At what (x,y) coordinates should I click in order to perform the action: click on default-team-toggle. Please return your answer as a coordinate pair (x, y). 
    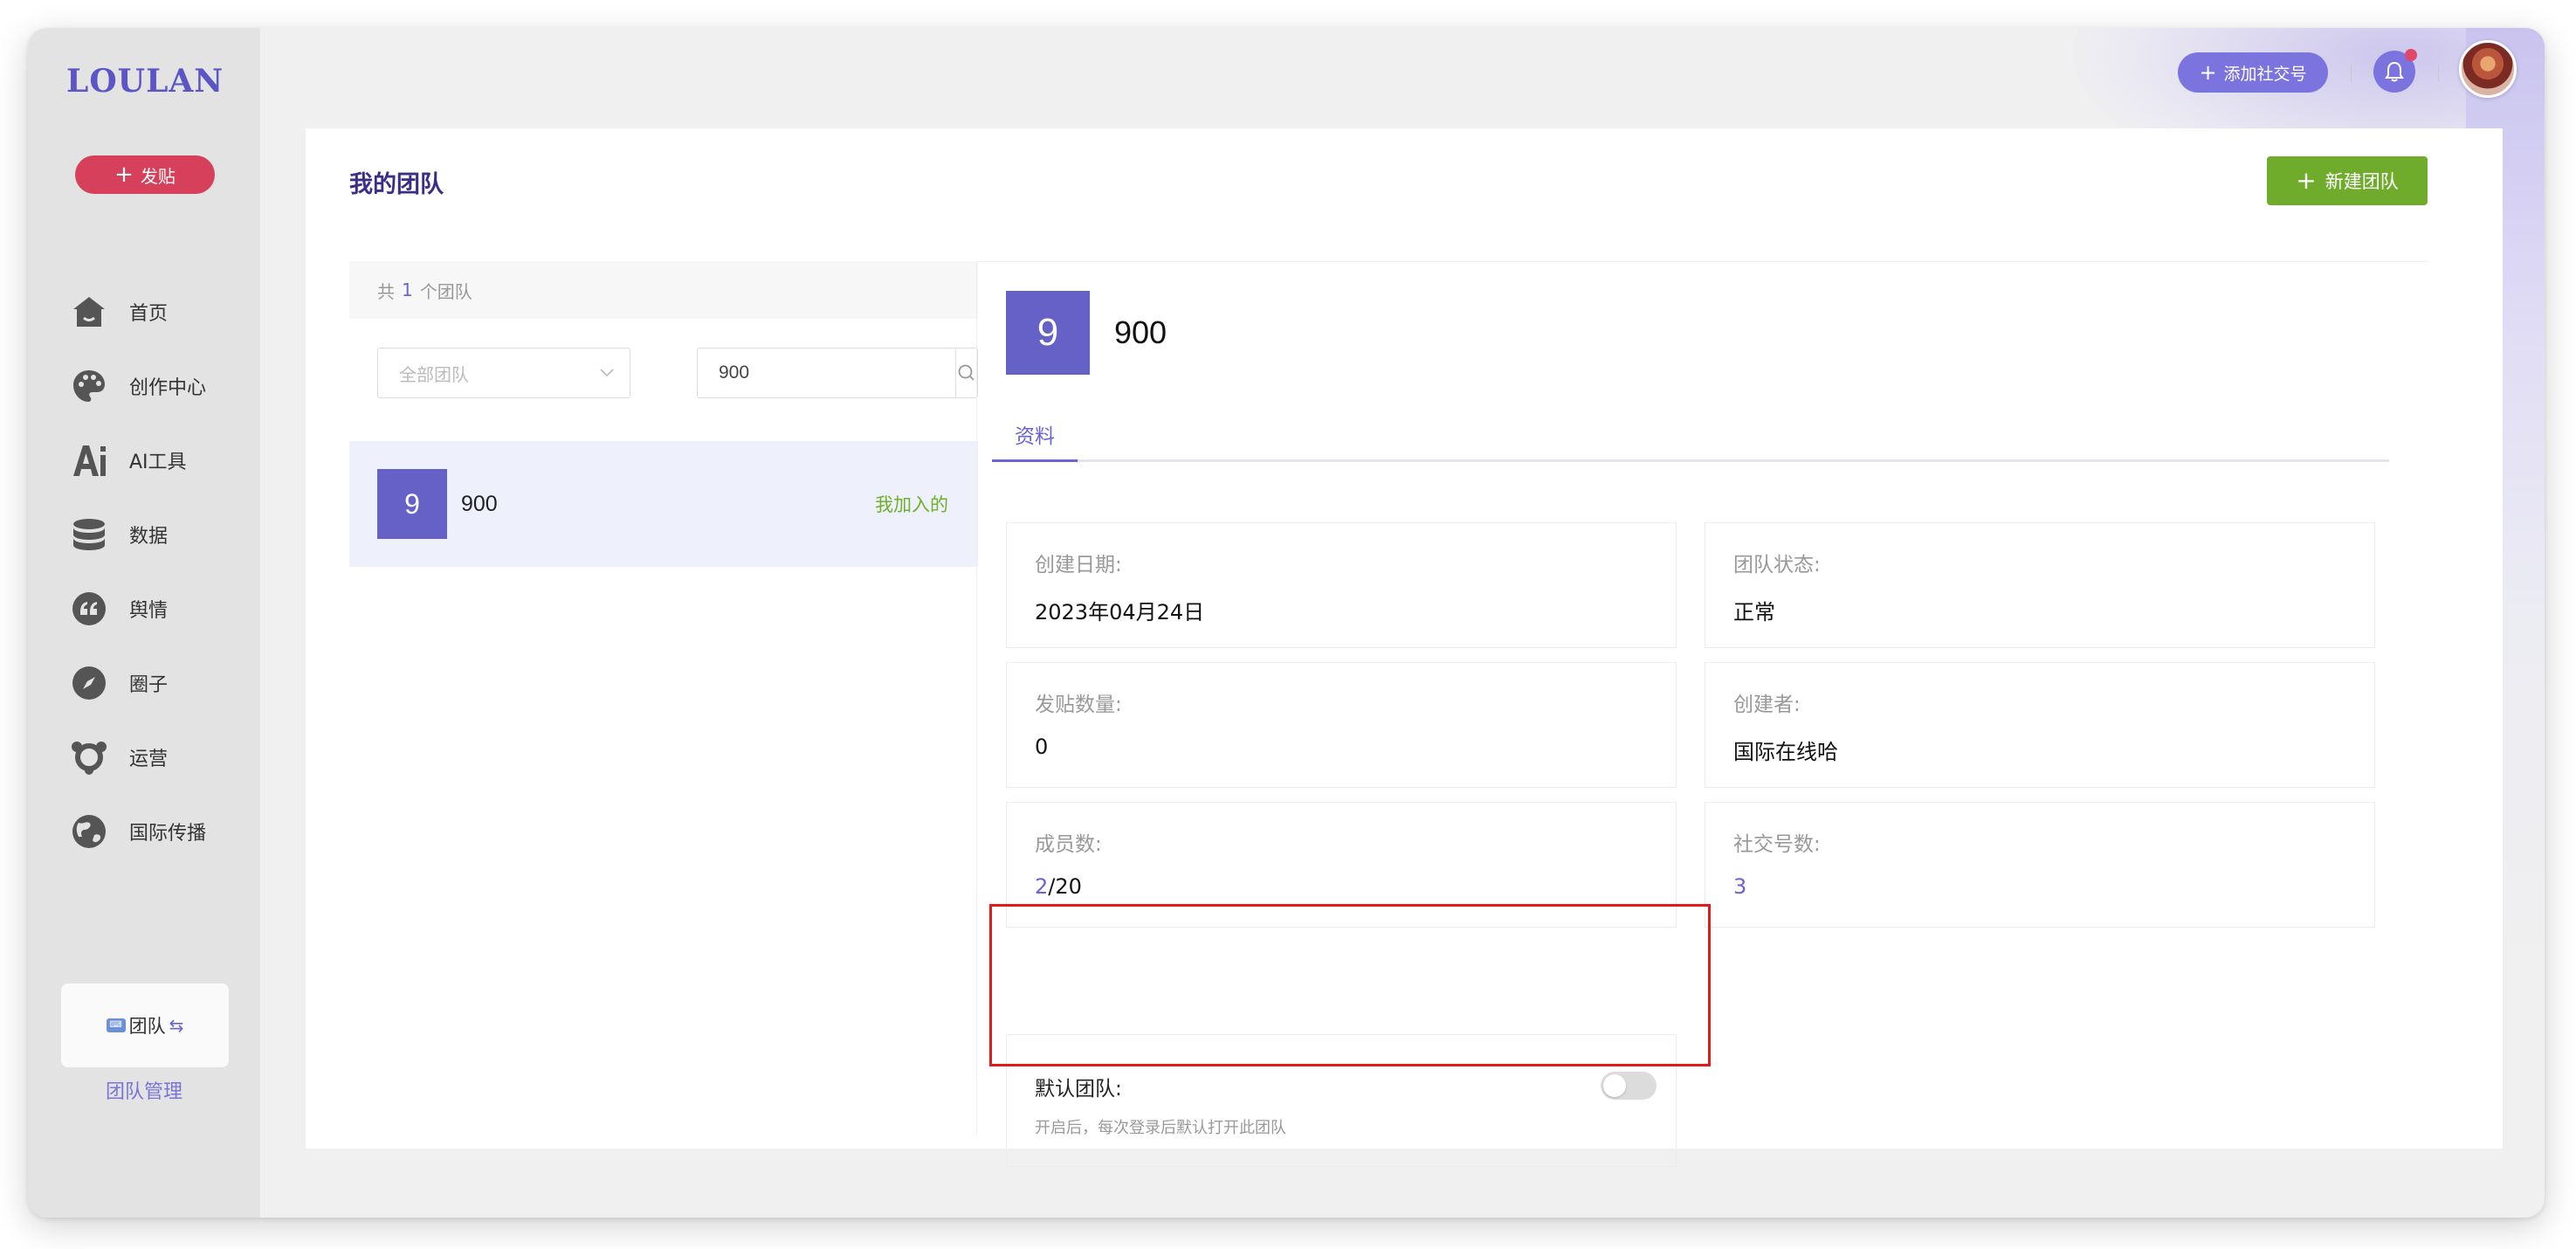
    Looking at the image, I should click on (1628, 1086).